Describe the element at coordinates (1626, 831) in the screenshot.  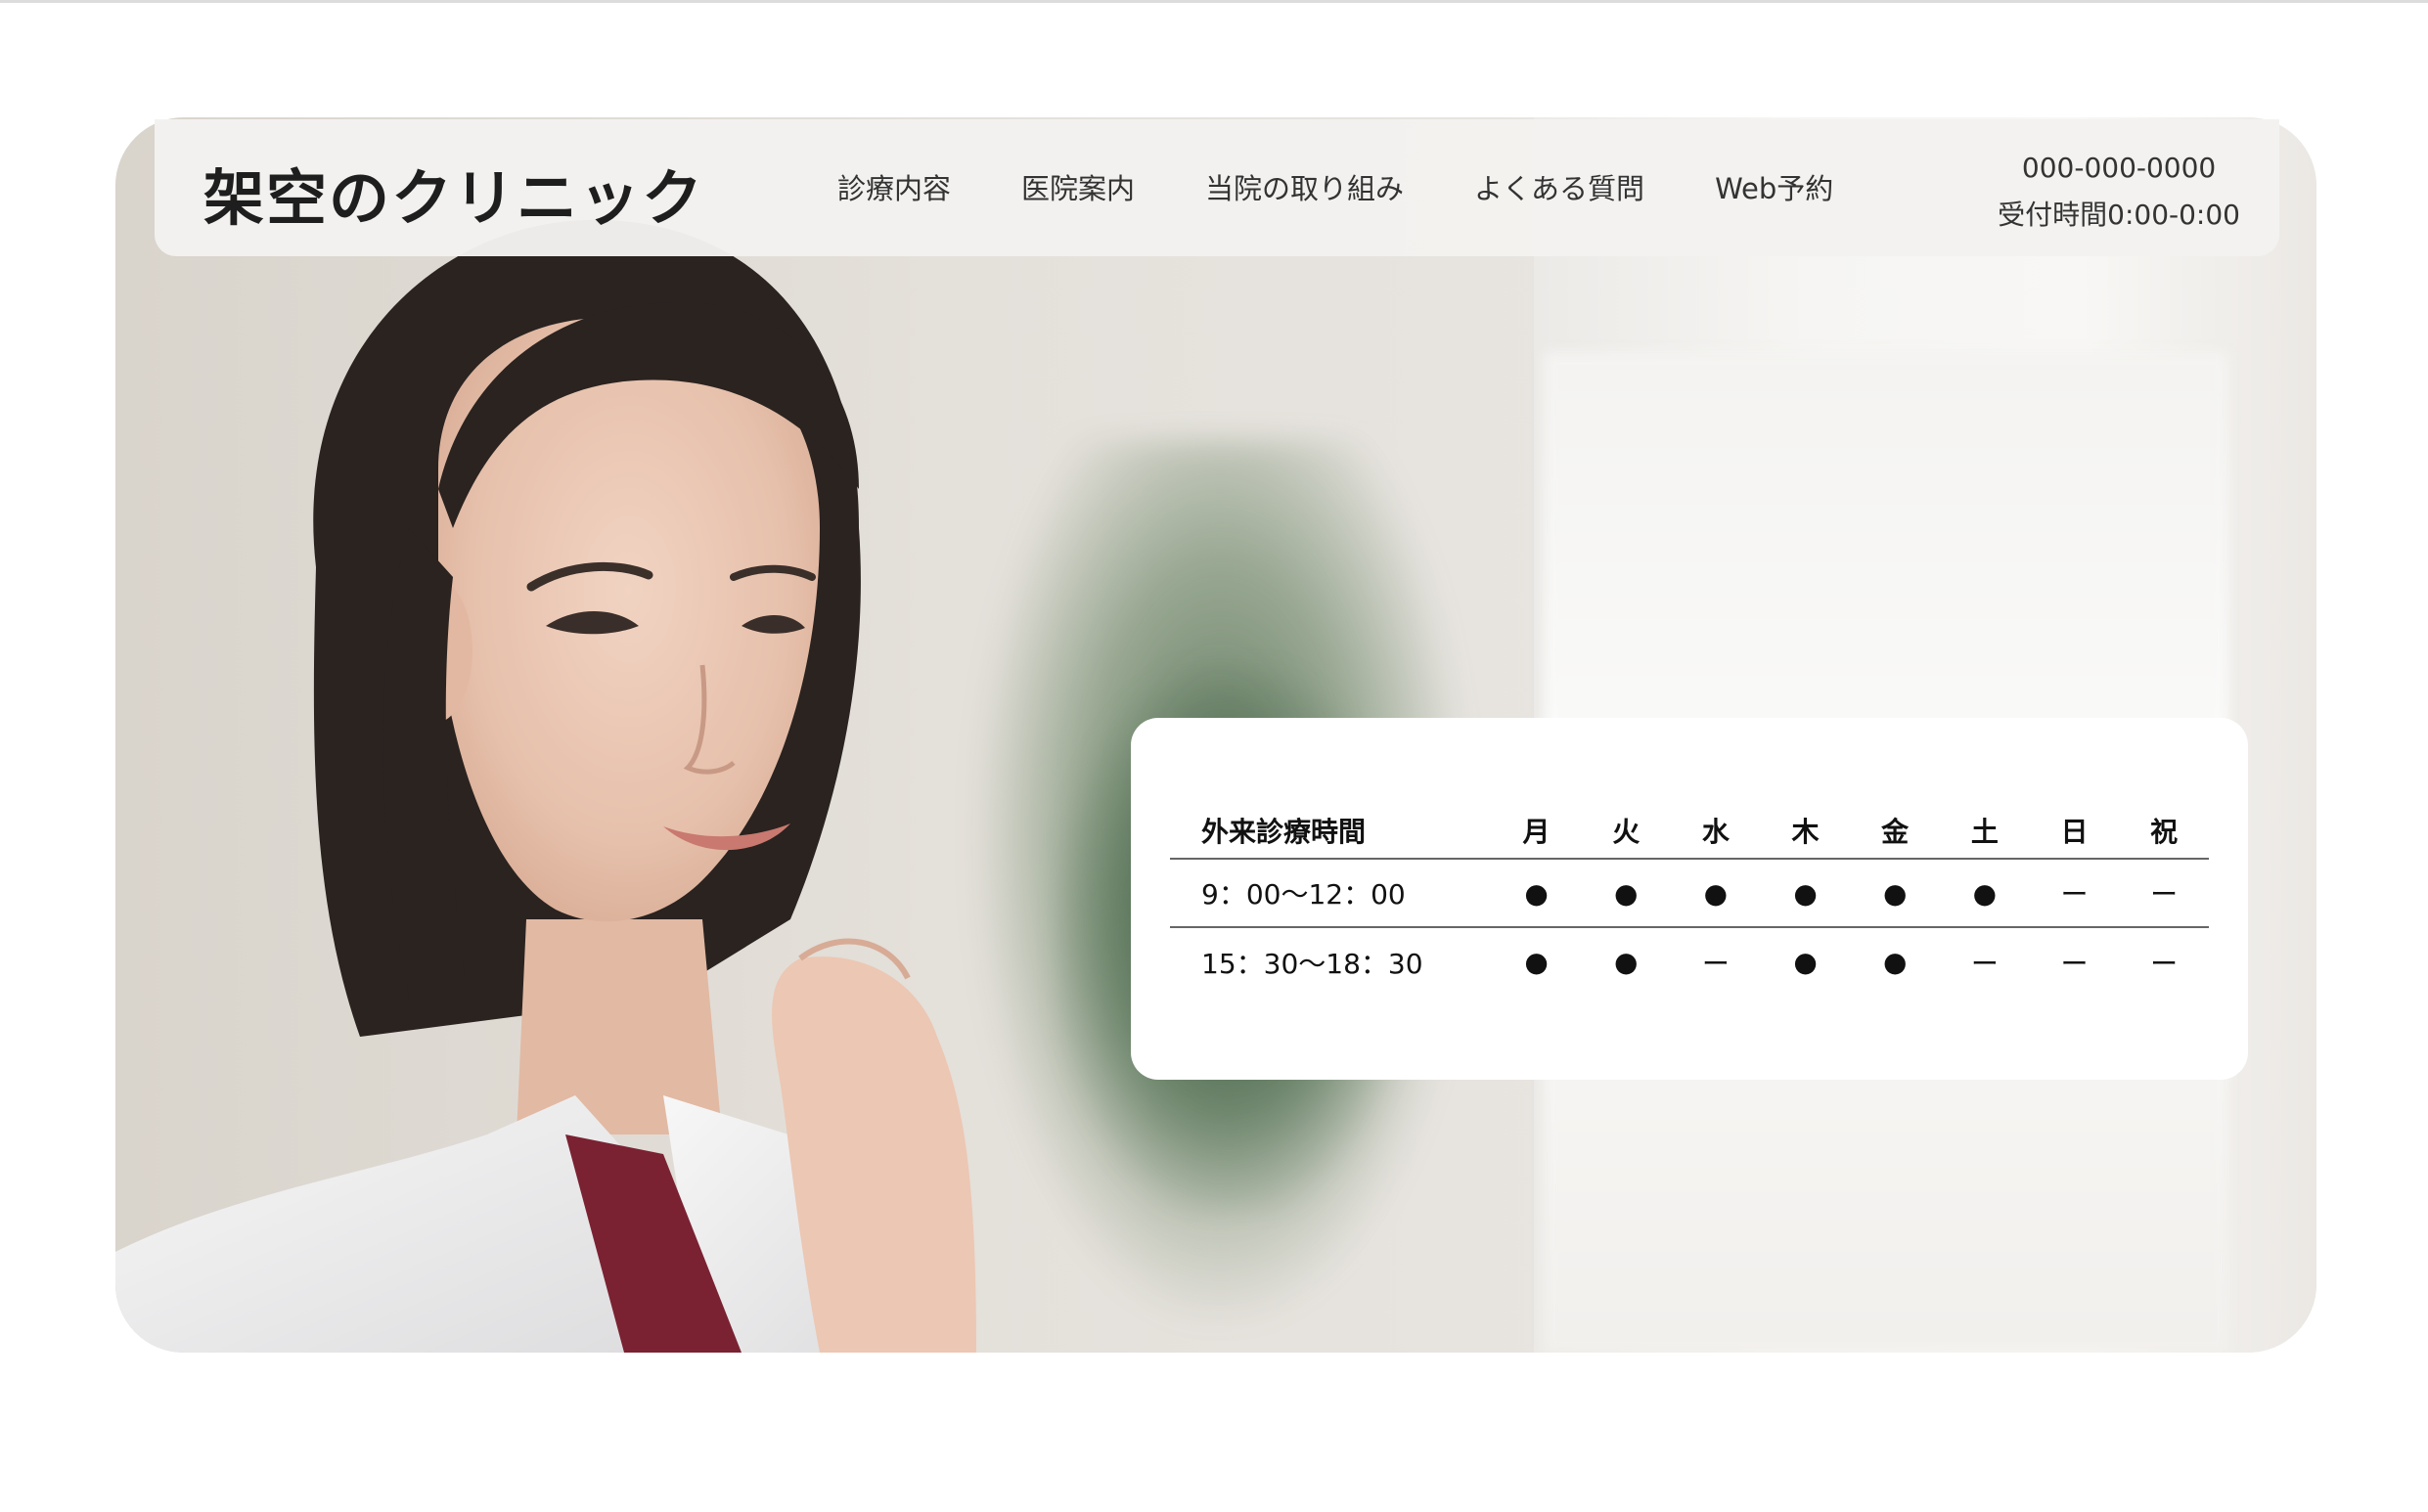
I see `day-header: 火` at that location.